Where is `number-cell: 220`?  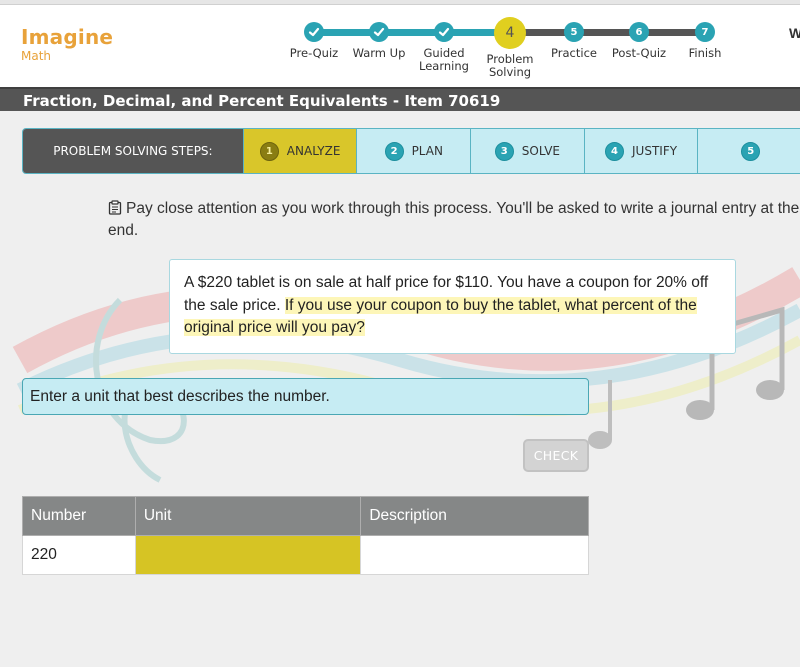 number-cell: 220 is located at coordinates (79, 555).